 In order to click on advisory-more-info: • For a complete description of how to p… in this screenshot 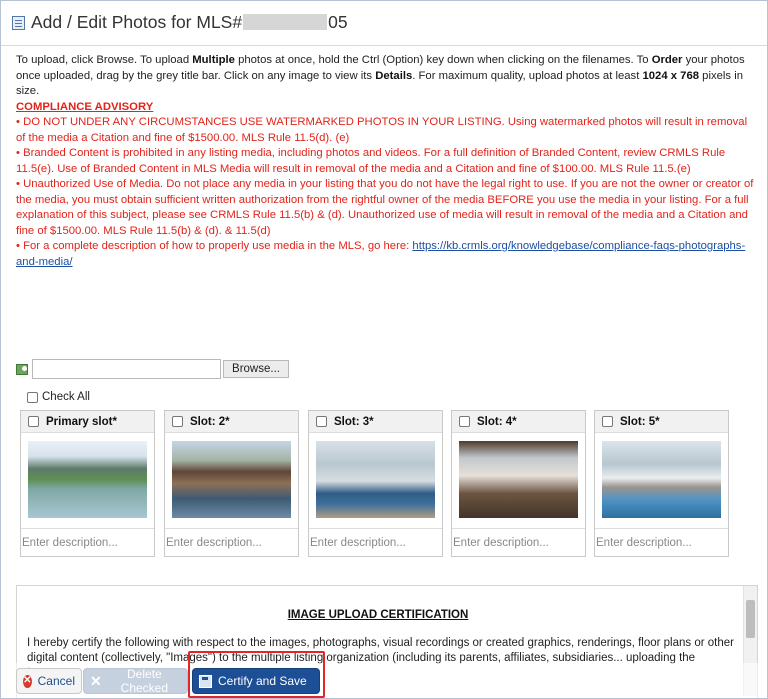, I will do `click(386, 254)`.